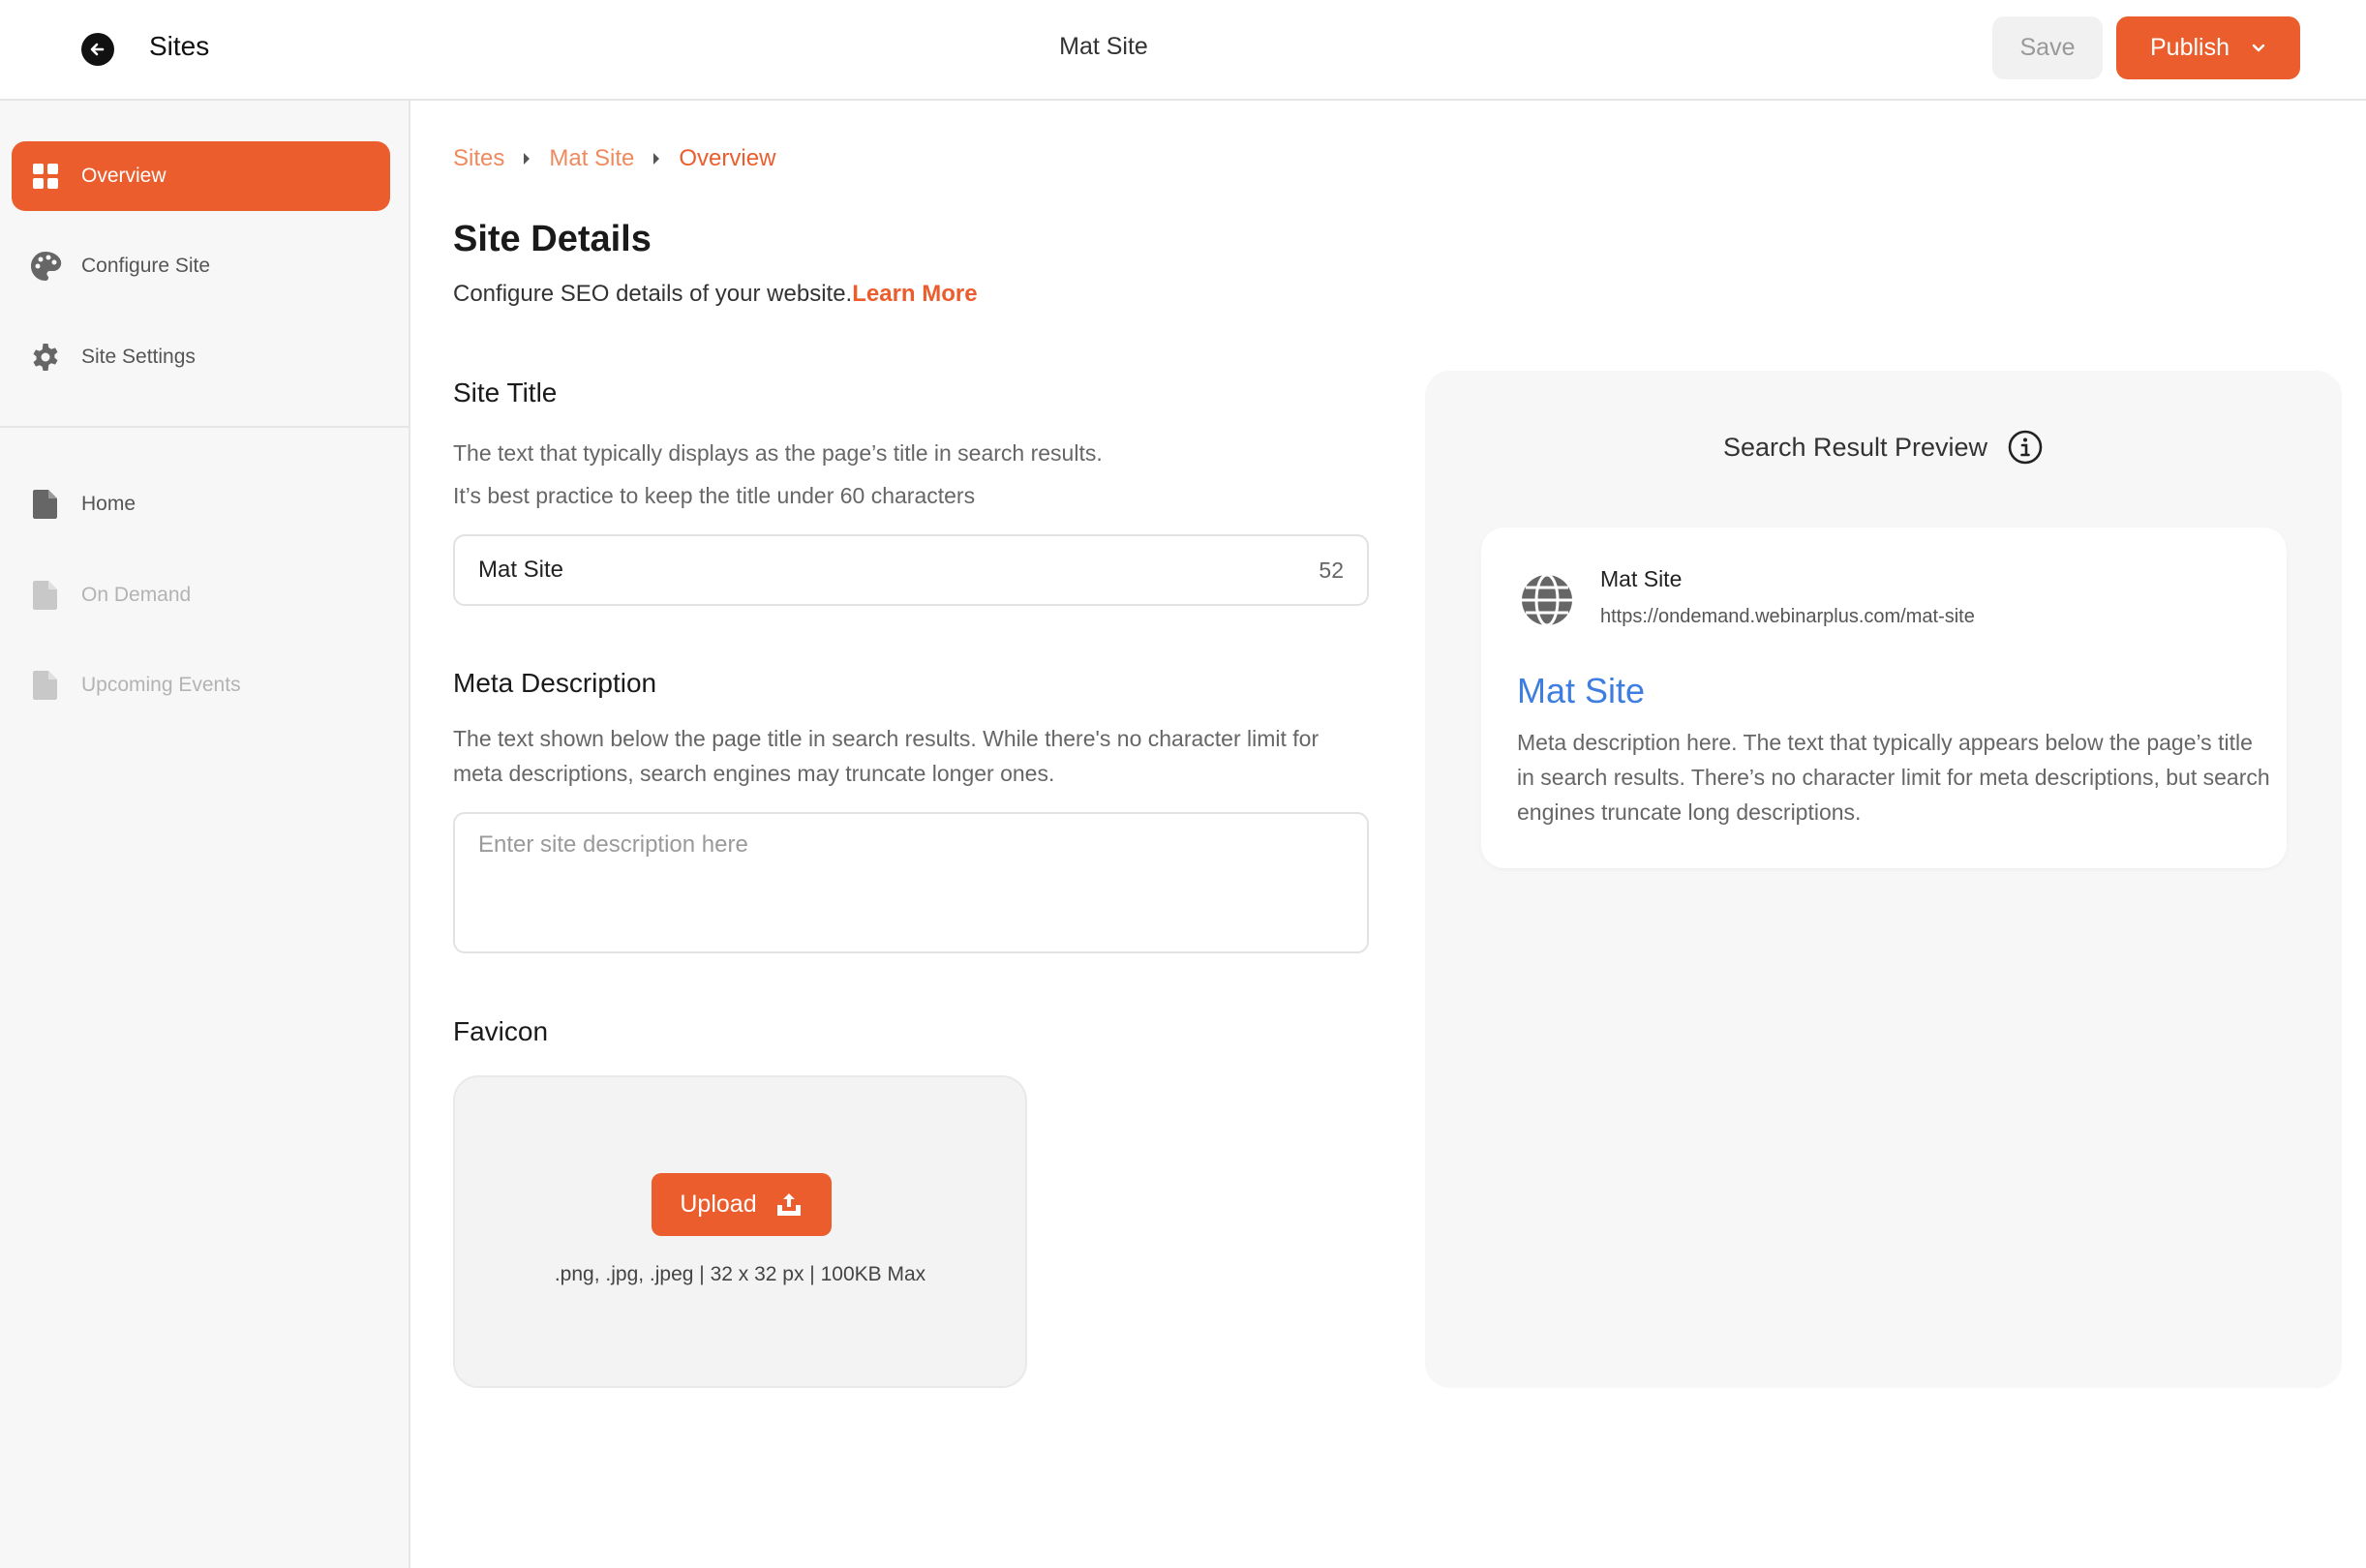 Image resolution: width=2366 pixels, height=1568 pixels. Describe the element at coordinates (2025, 447) in the screenshot. I see `info-icon` at that location.